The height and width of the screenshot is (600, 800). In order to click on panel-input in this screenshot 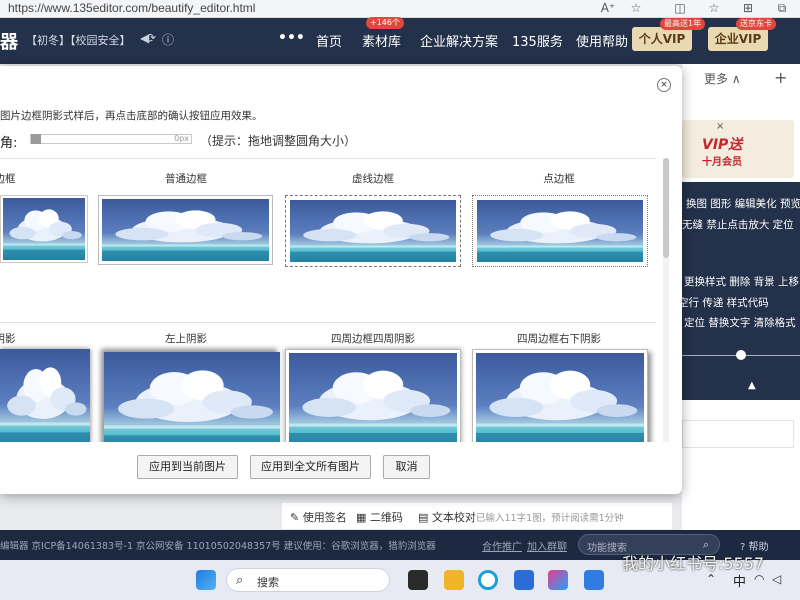, I will do `click(738, 434)`.